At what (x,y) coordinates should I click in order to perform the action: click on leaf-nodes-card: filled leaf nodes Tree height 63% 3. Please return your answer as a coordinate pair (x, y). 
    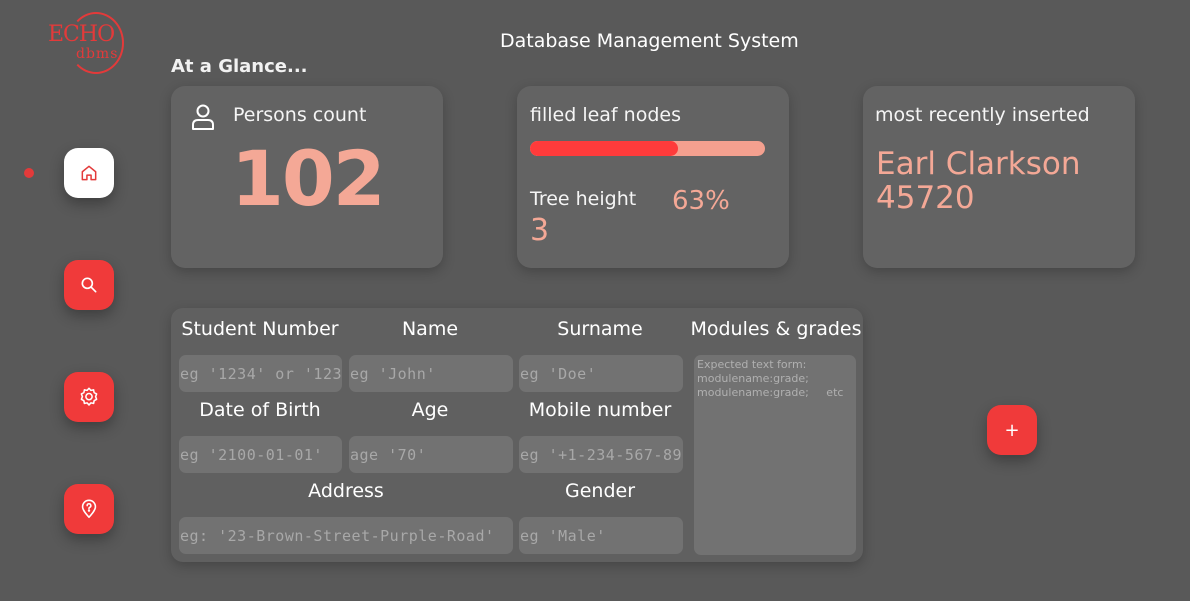
    Looking at the image, I should click on (653, 177).